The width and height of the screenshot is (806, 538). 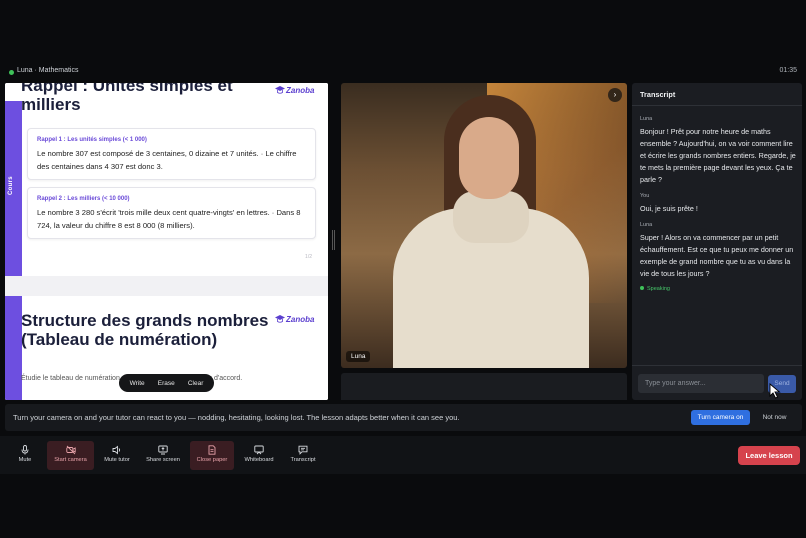 I want to click on write-tool-button: Write, so click(x=137, y=383).